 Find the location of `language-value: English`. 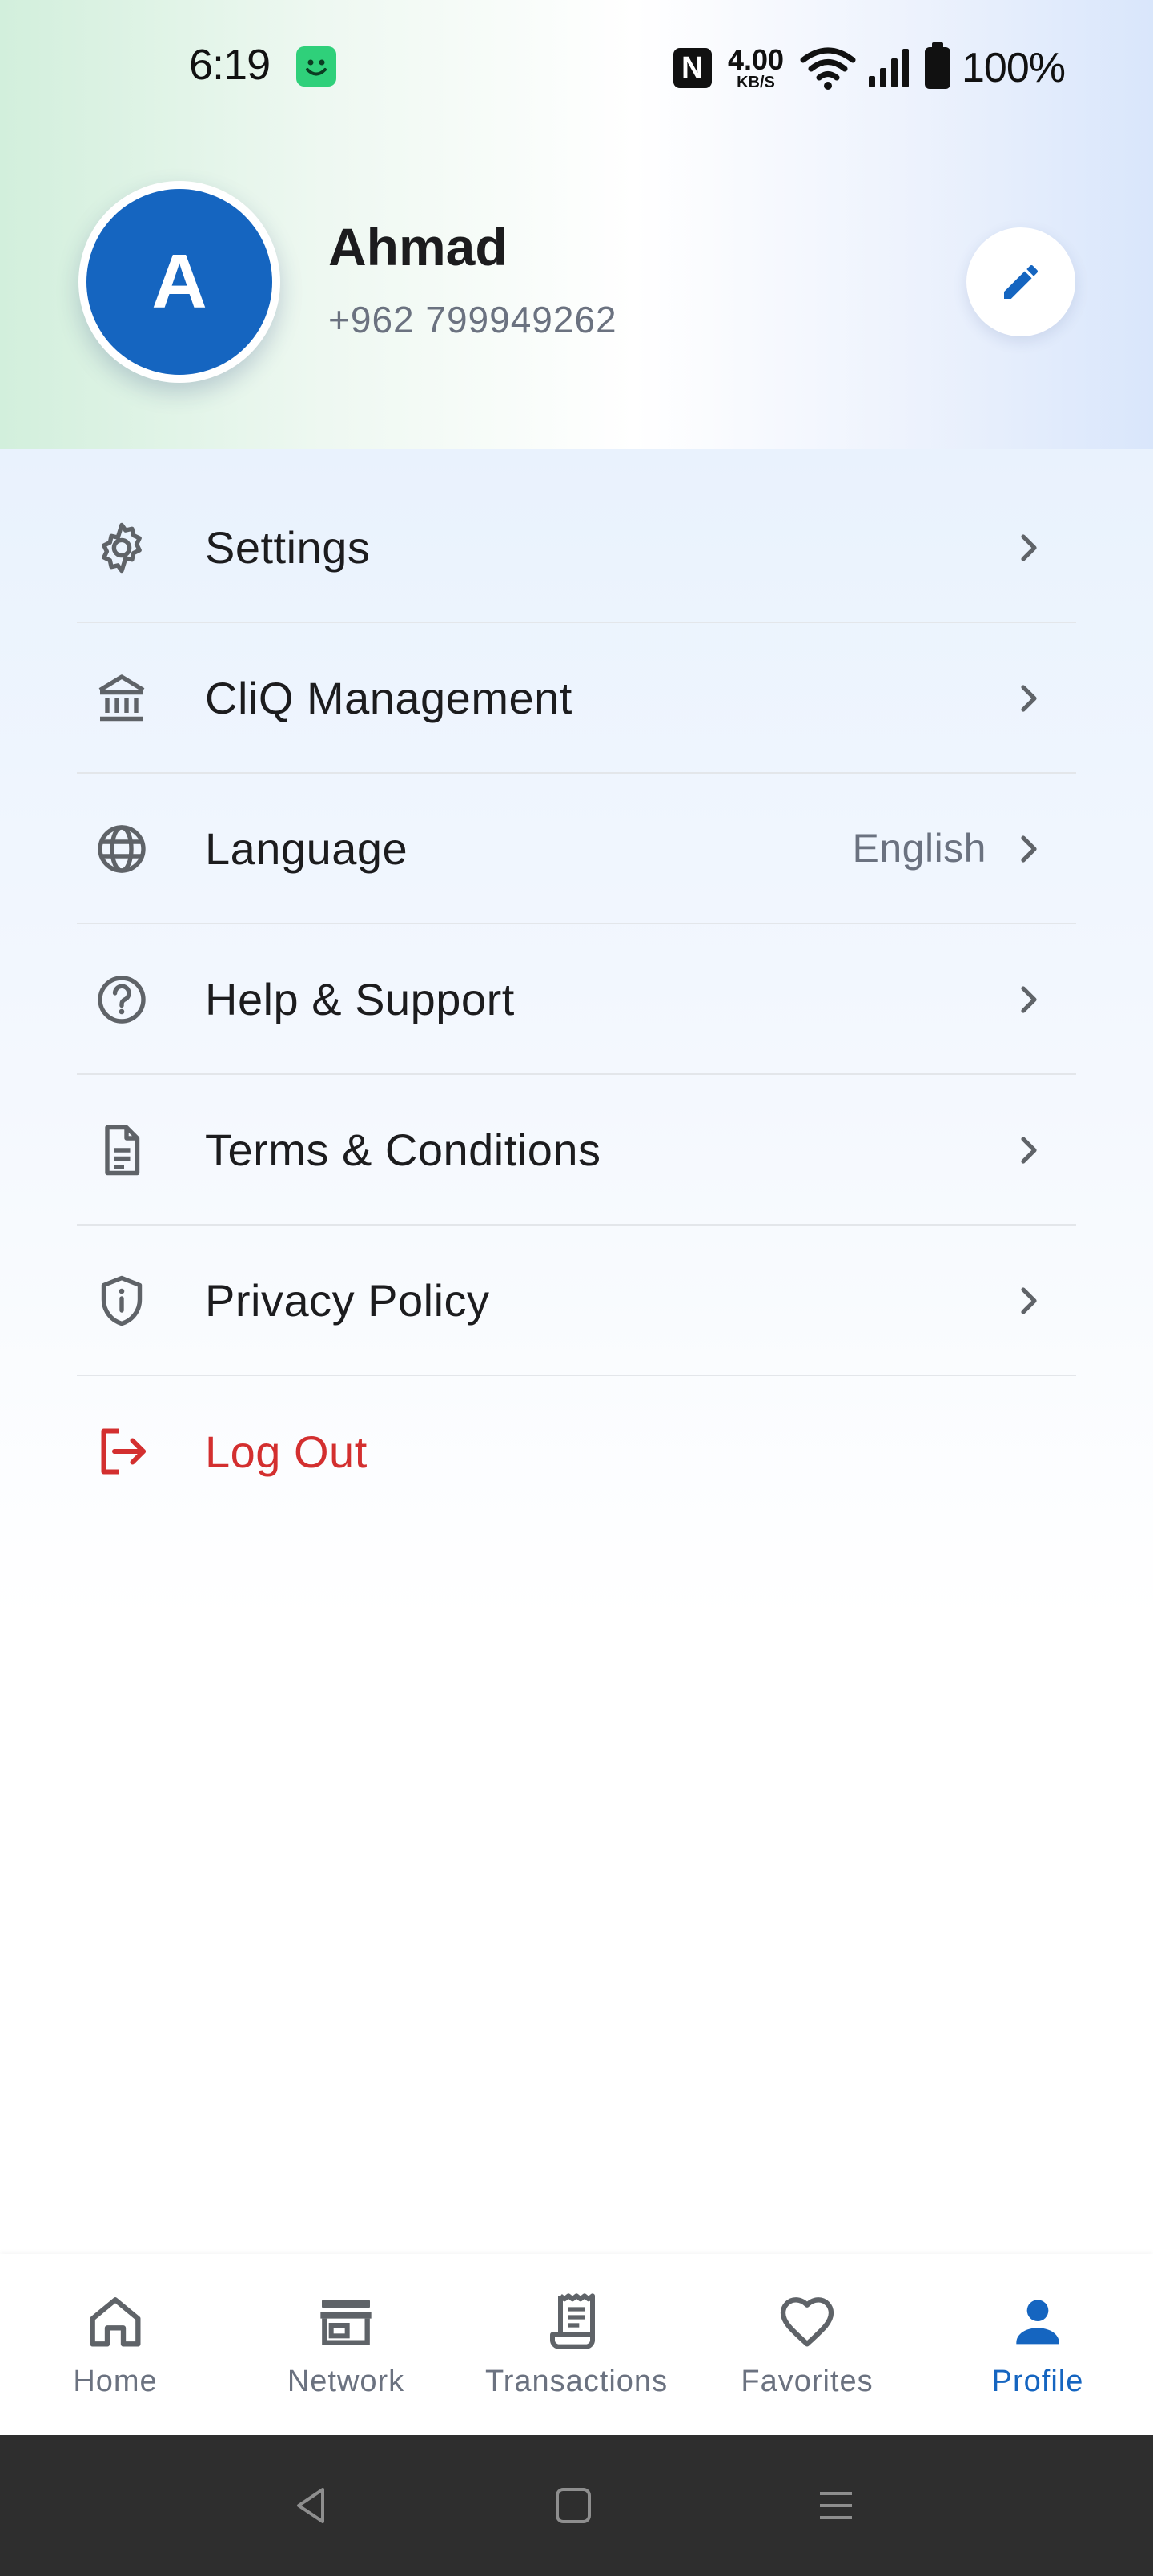

language-value: English is located at coordinates (919, 849).